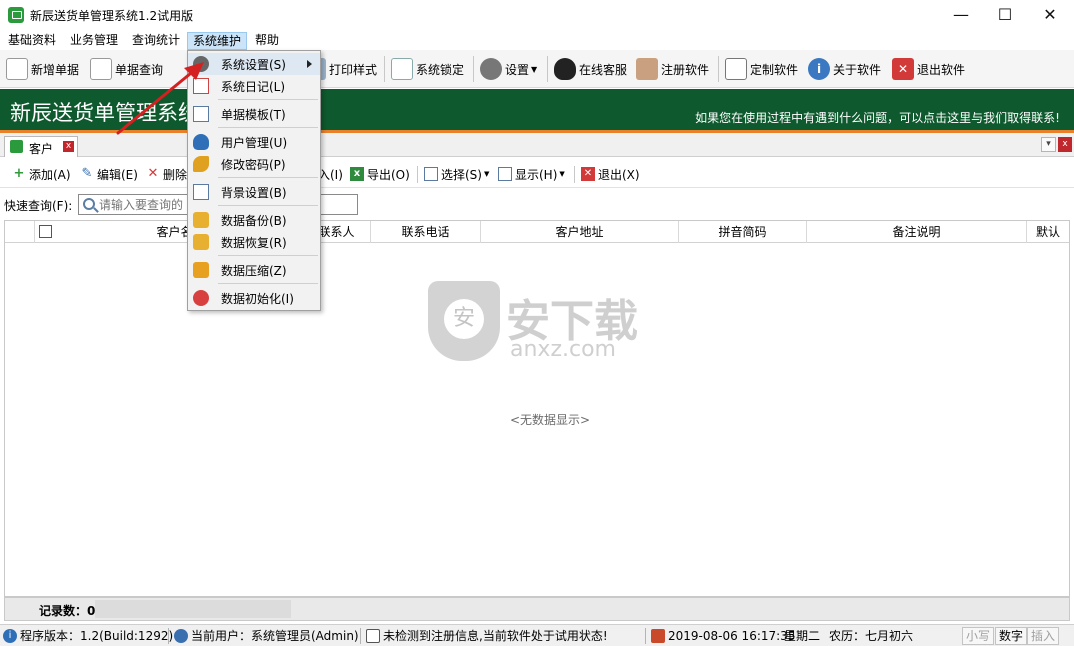 Image resolution: width=1074 pixels, height=646 pixels. Describe the element at coordinates (253, 114) in the screenshot. I see `menu-item-label: 单据模板(T)` at that location.